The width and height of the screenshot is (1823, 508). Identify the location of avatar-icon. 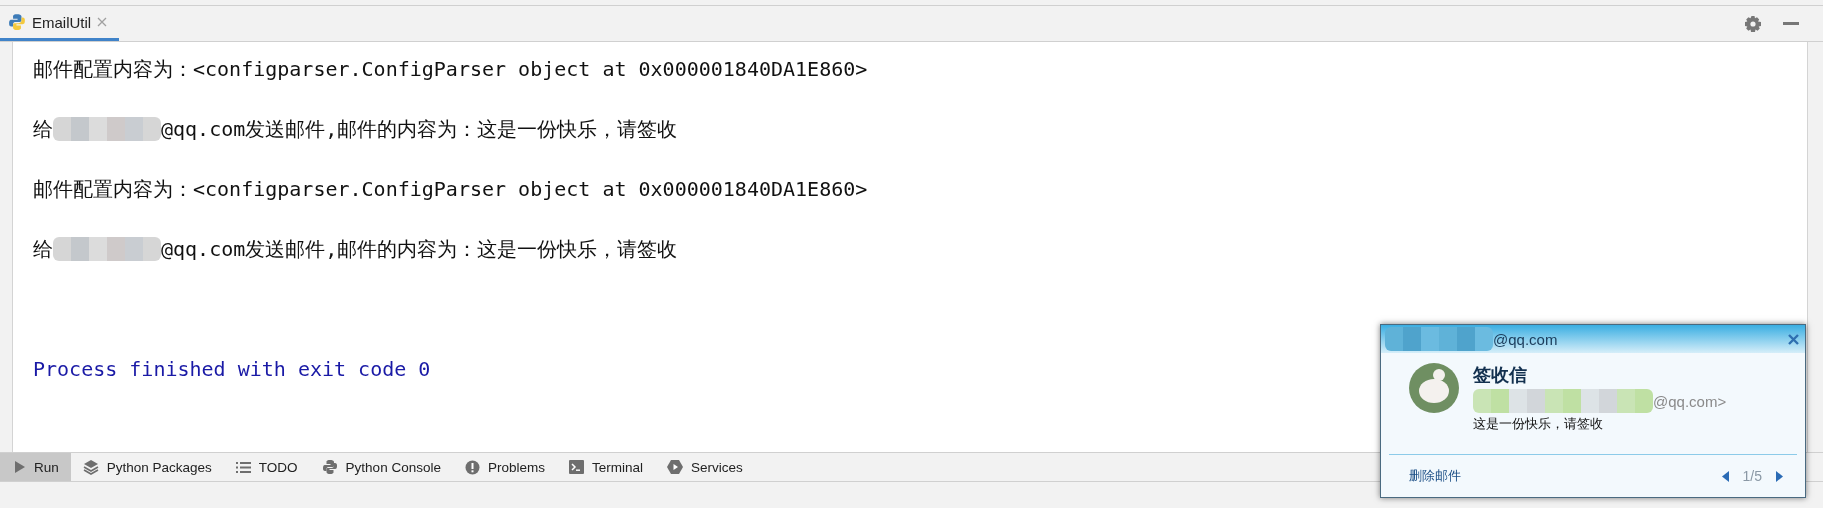
(1434, 388).